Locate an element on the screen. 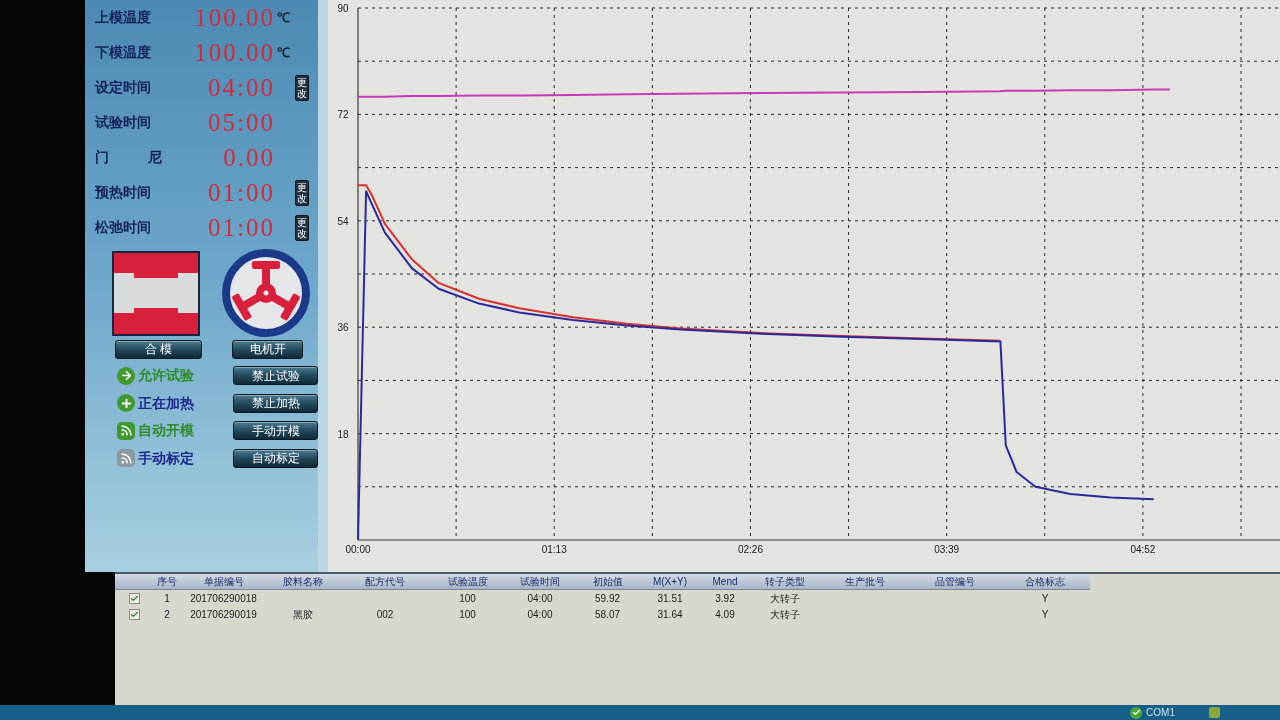 This screenshot has width=1280, height=720. table-cell-text: 59.92 is located at coordinates (607, 599).